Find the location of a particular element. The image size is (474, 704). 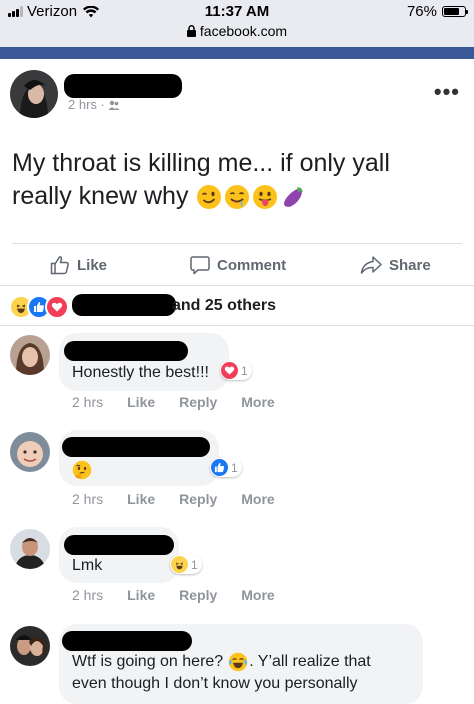

post-text-line-2: really knew why is located at coordinates (232, 196).